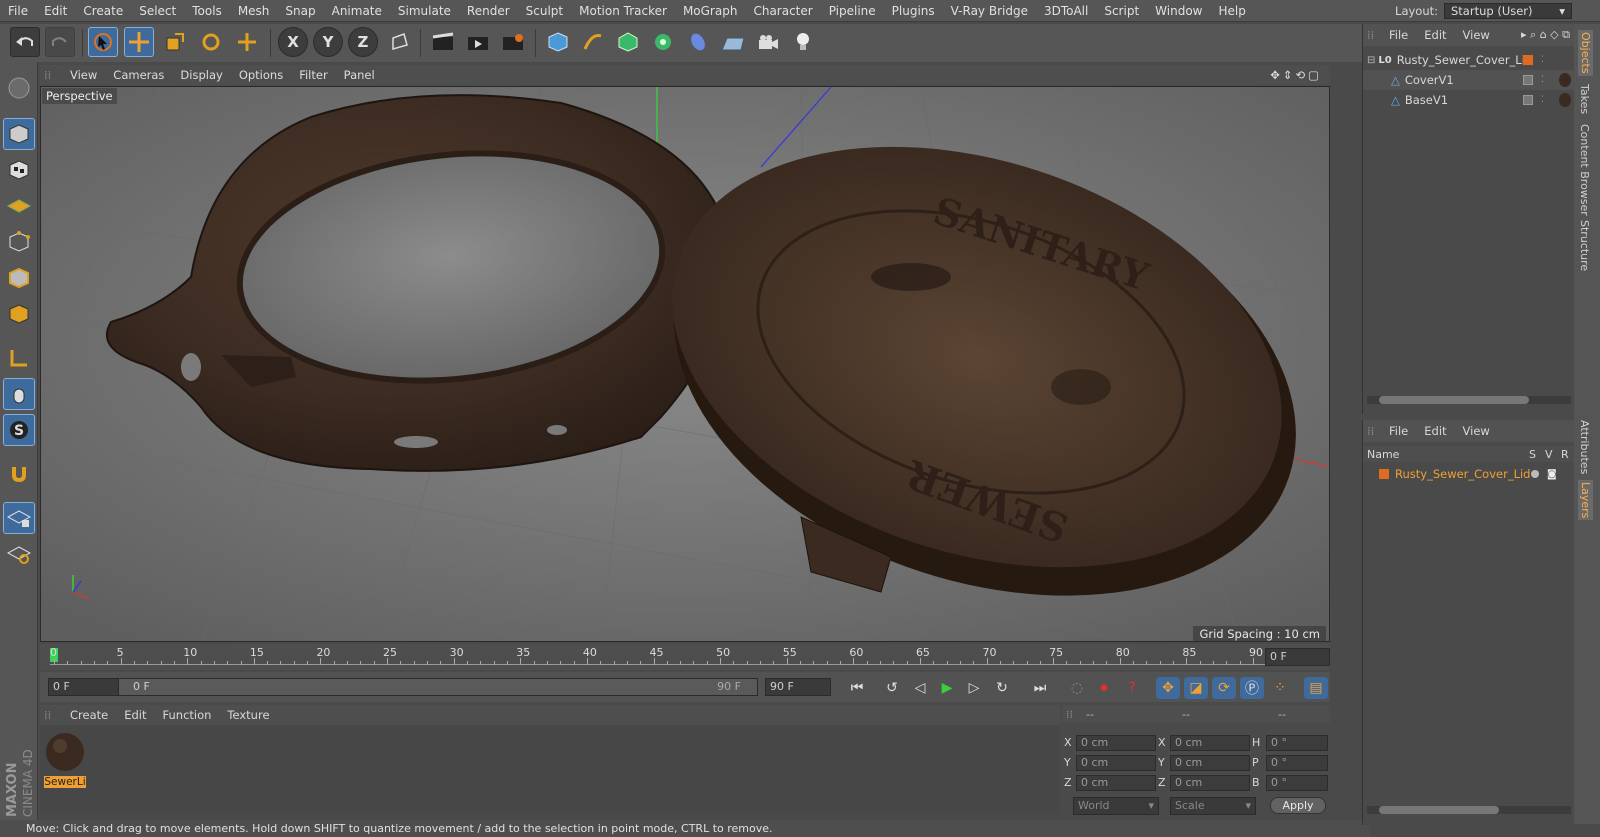 Image resolution: width=1600 pixels, height=837 pixels. I want to click on keyframe-mode-icon: ◌, so click(1077, 688).